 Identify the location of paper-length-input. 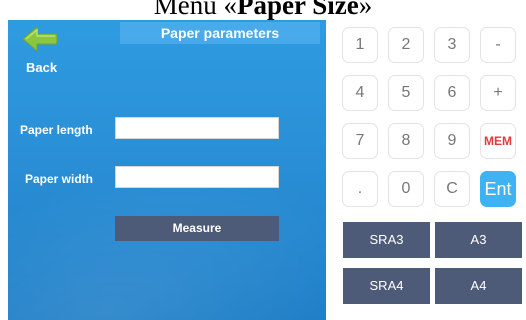
(197, 128).